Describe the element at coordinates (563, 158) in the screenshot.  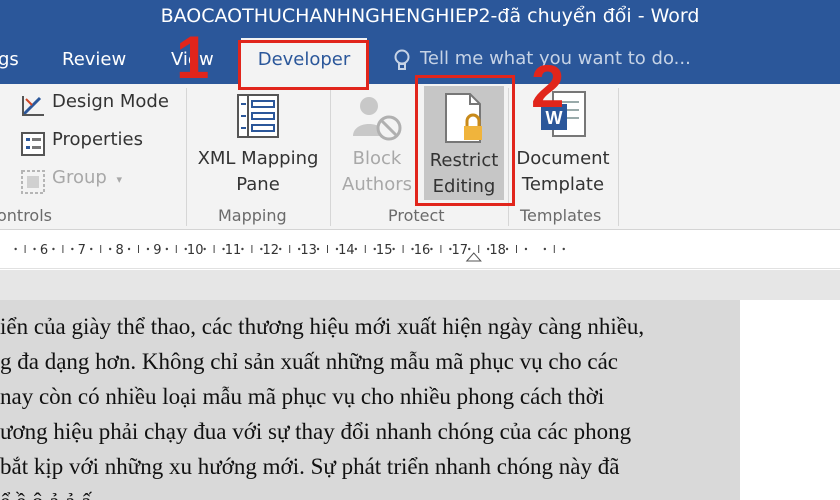
I see `document-template-label-line1: Document` at that location.